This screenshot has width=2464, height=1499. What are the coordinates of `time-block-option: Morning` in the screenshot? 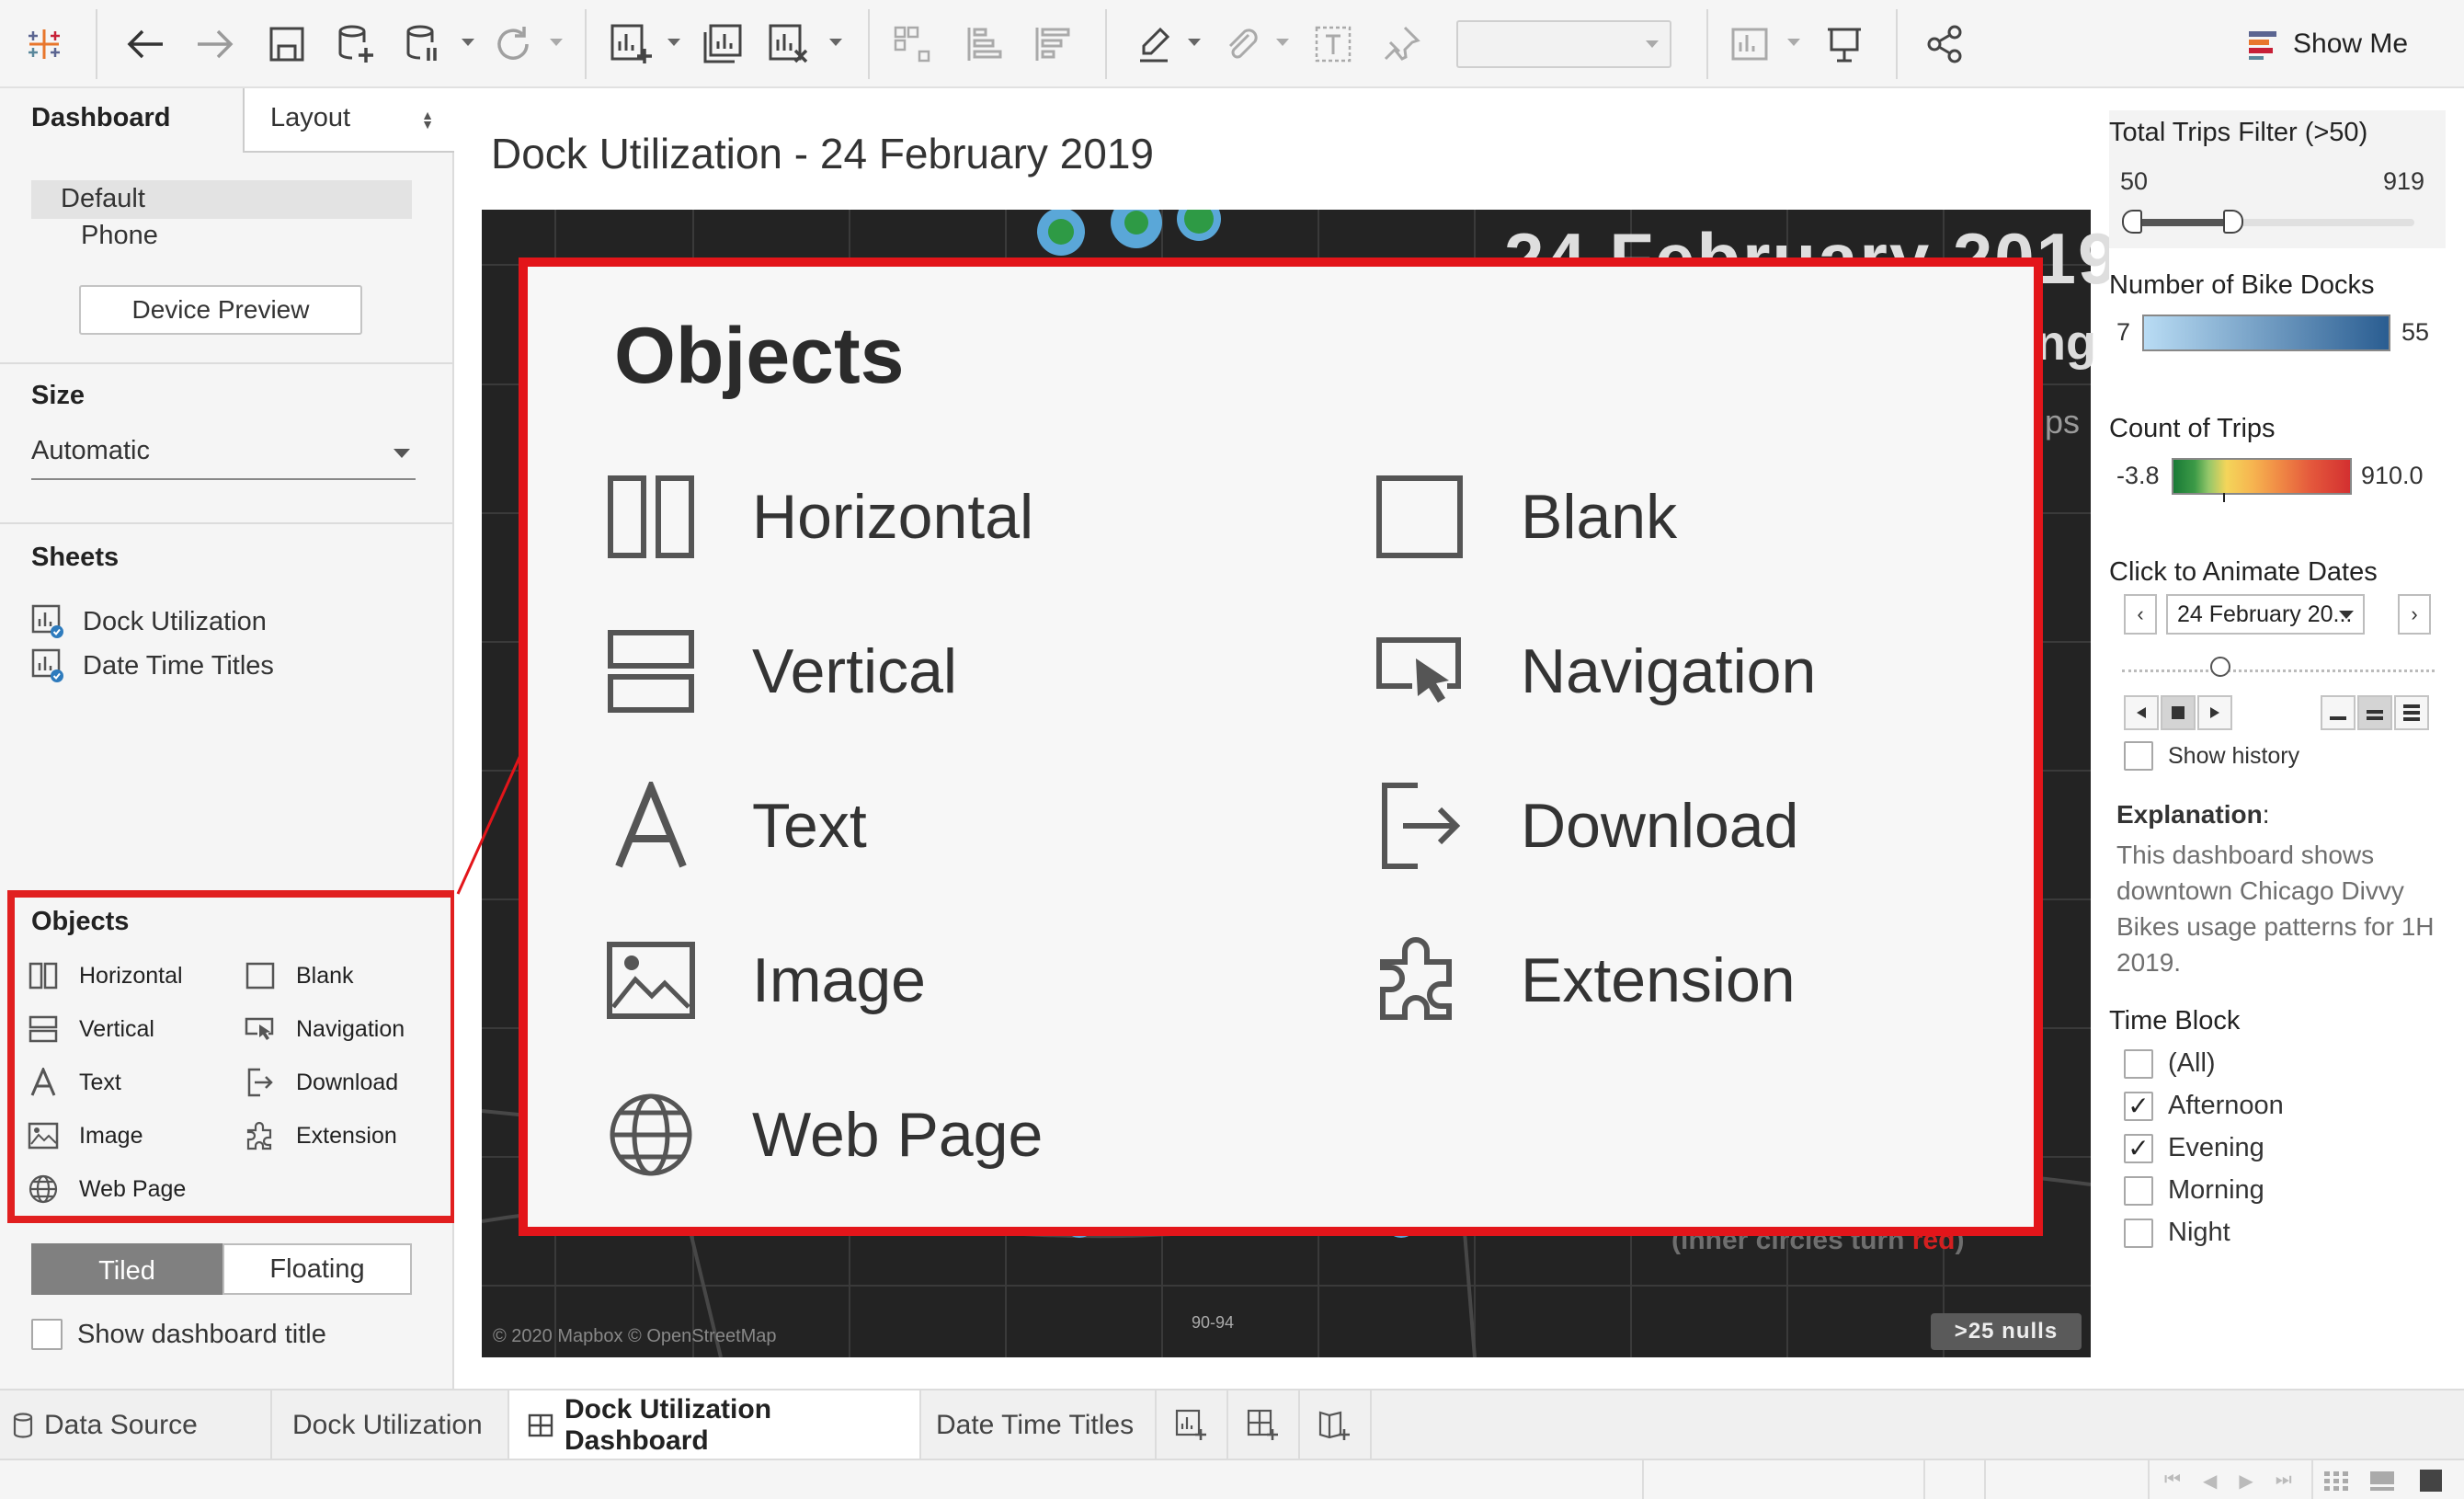 It's located at (2194, 1190).